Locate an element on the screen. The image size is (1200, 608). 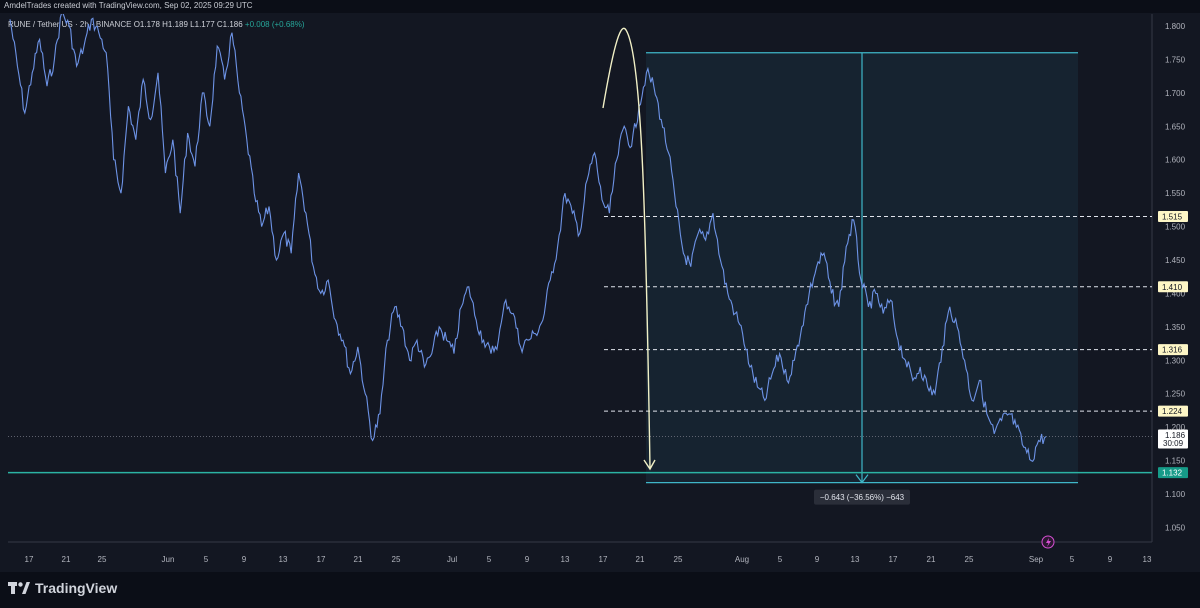
level-tag-label: 1.410 is located at coordinates (1172, 287).